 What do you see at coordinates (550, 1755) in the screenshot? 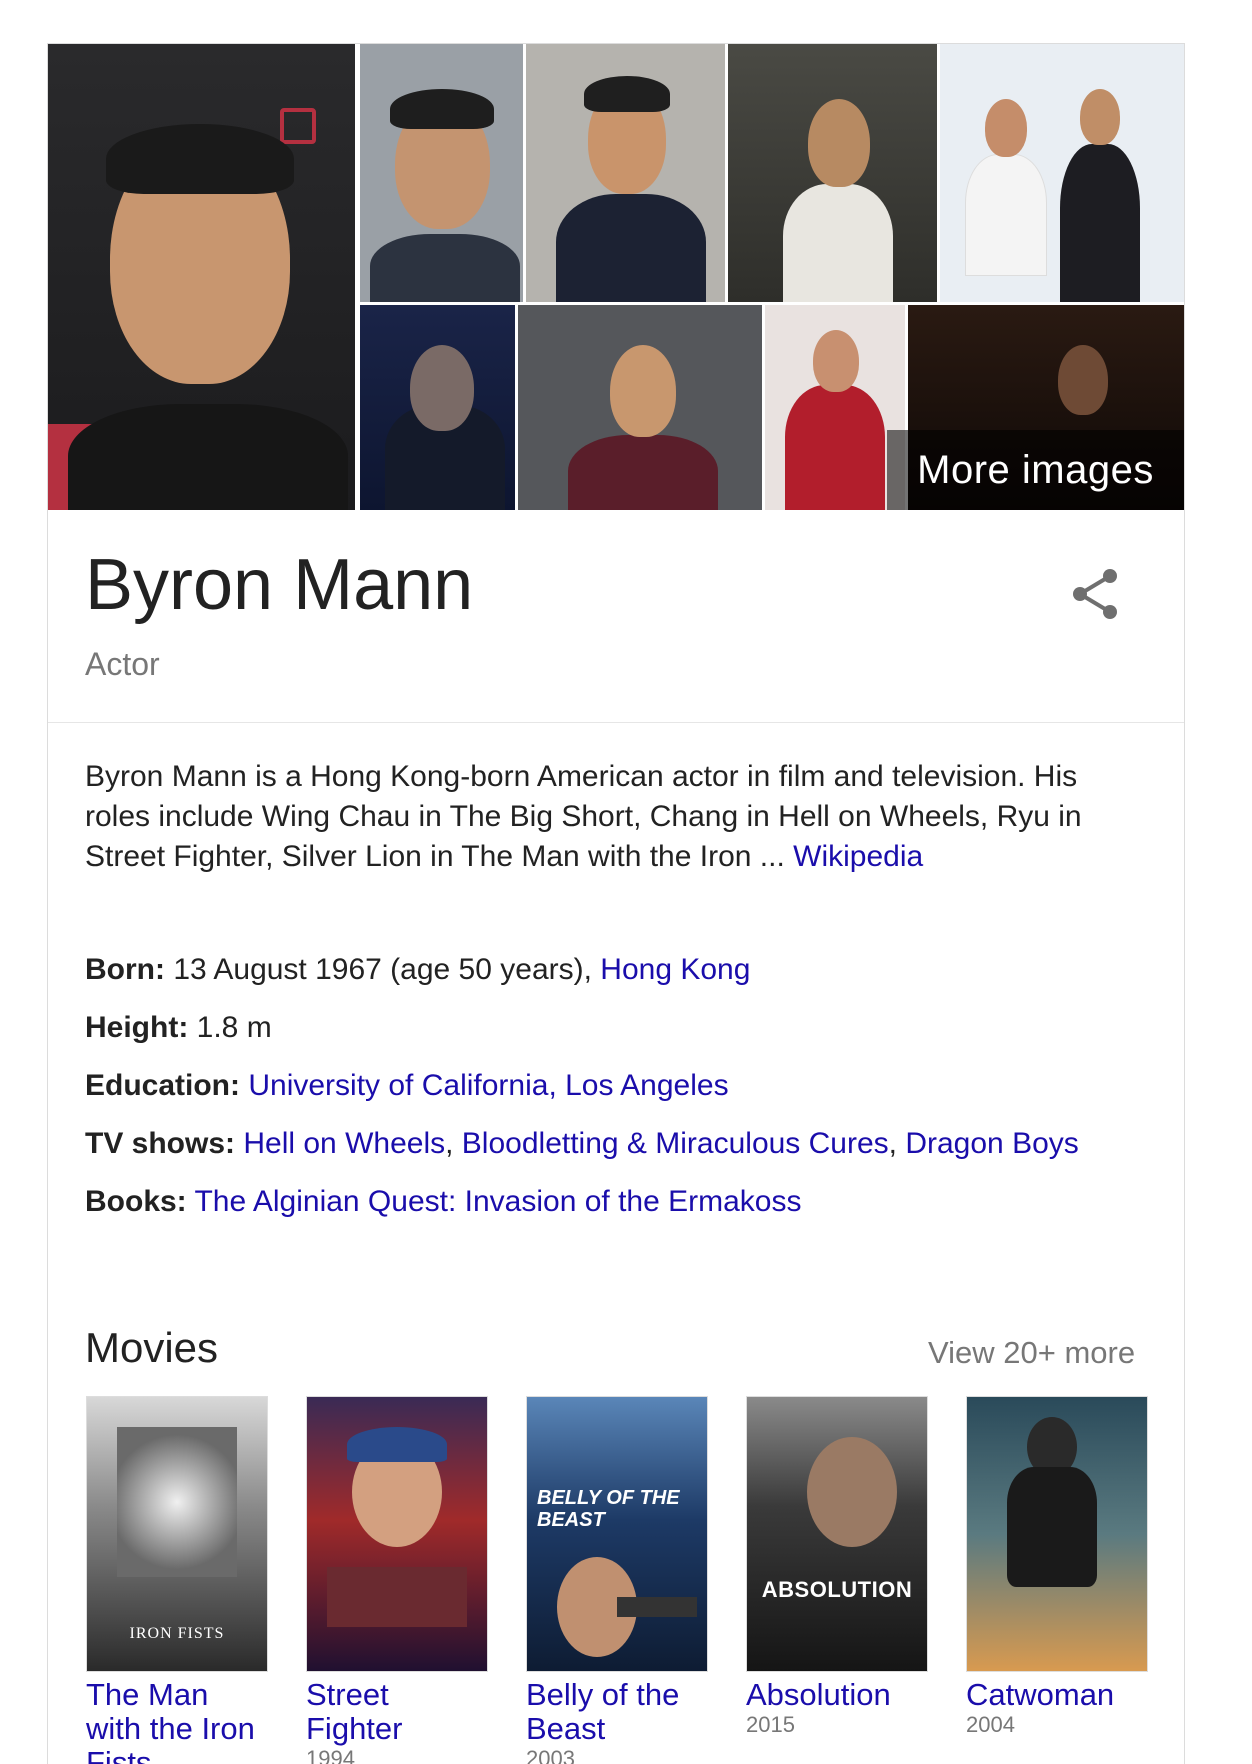
I see `movie-year: 2003` at bounding box center [550, 1755].